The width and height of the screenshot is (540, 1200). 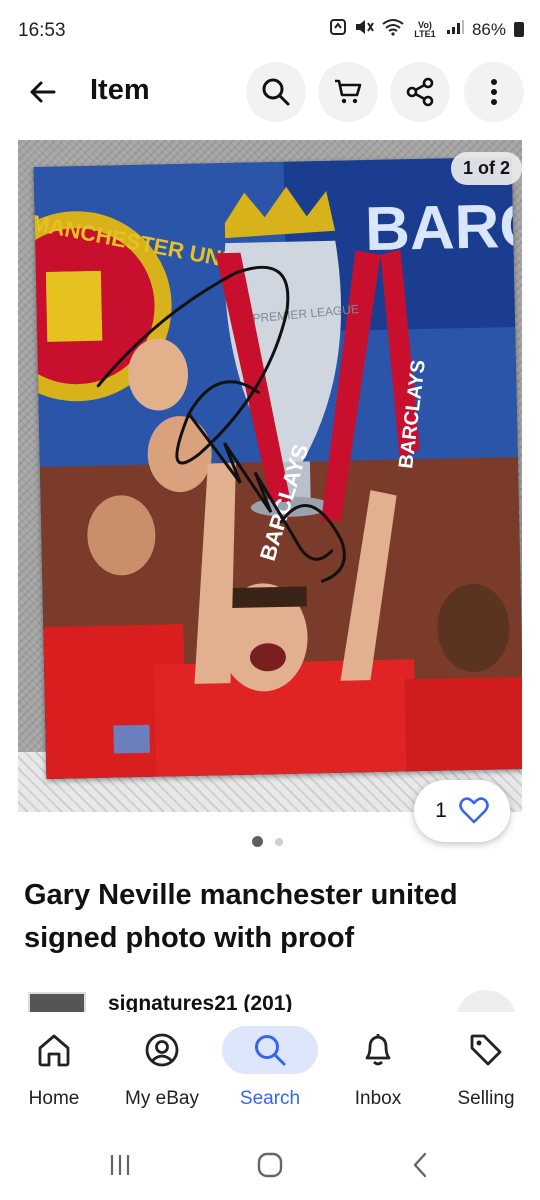 I want to click on wifi-icon, so click(x=393, y=29).